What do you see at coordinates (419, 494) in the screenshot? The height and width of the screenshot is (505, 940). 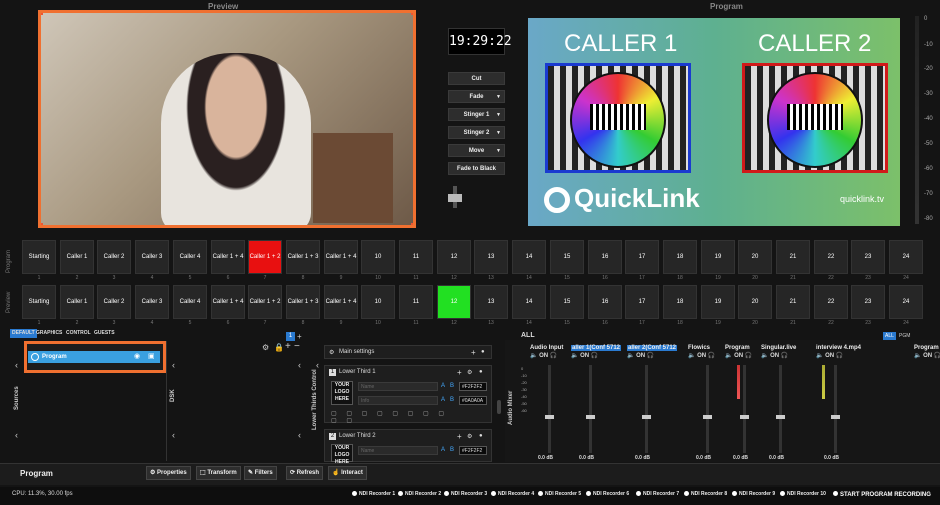 I see `ndi-recorder-toggle: NDI Recorder 2` at bounding box center [419, 494].